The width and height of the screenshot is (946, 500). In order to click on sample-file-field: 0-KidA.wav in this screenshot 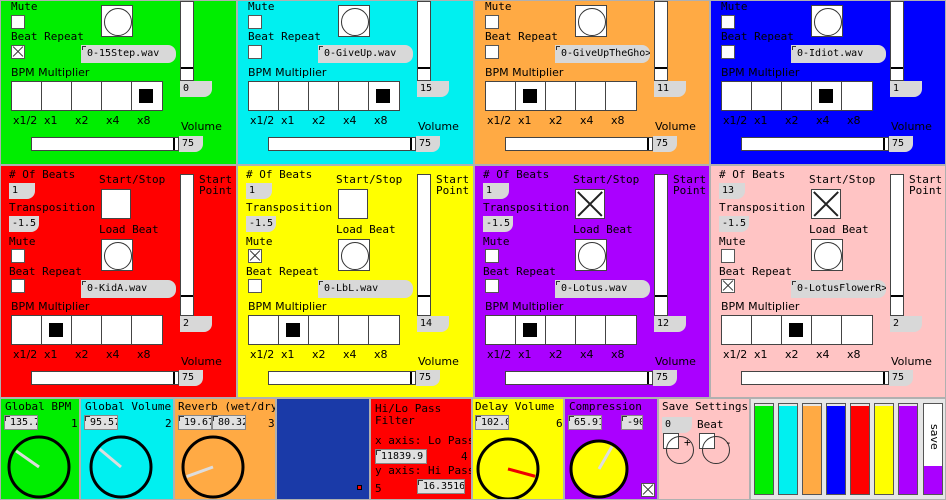, I will do `click(128, 289)`.